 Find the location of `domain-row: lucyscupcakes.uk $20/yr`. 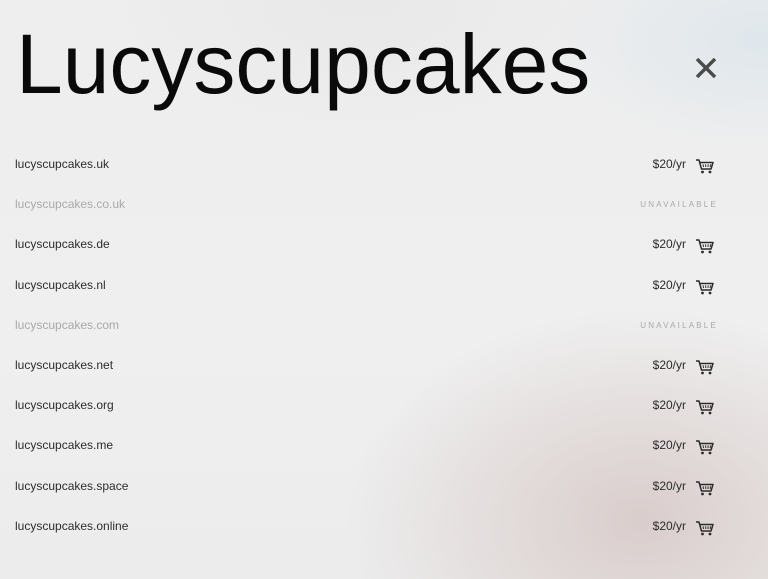

domain-row: lucyscupcakes.uk $20/yr is located at coordinates (384, 165).